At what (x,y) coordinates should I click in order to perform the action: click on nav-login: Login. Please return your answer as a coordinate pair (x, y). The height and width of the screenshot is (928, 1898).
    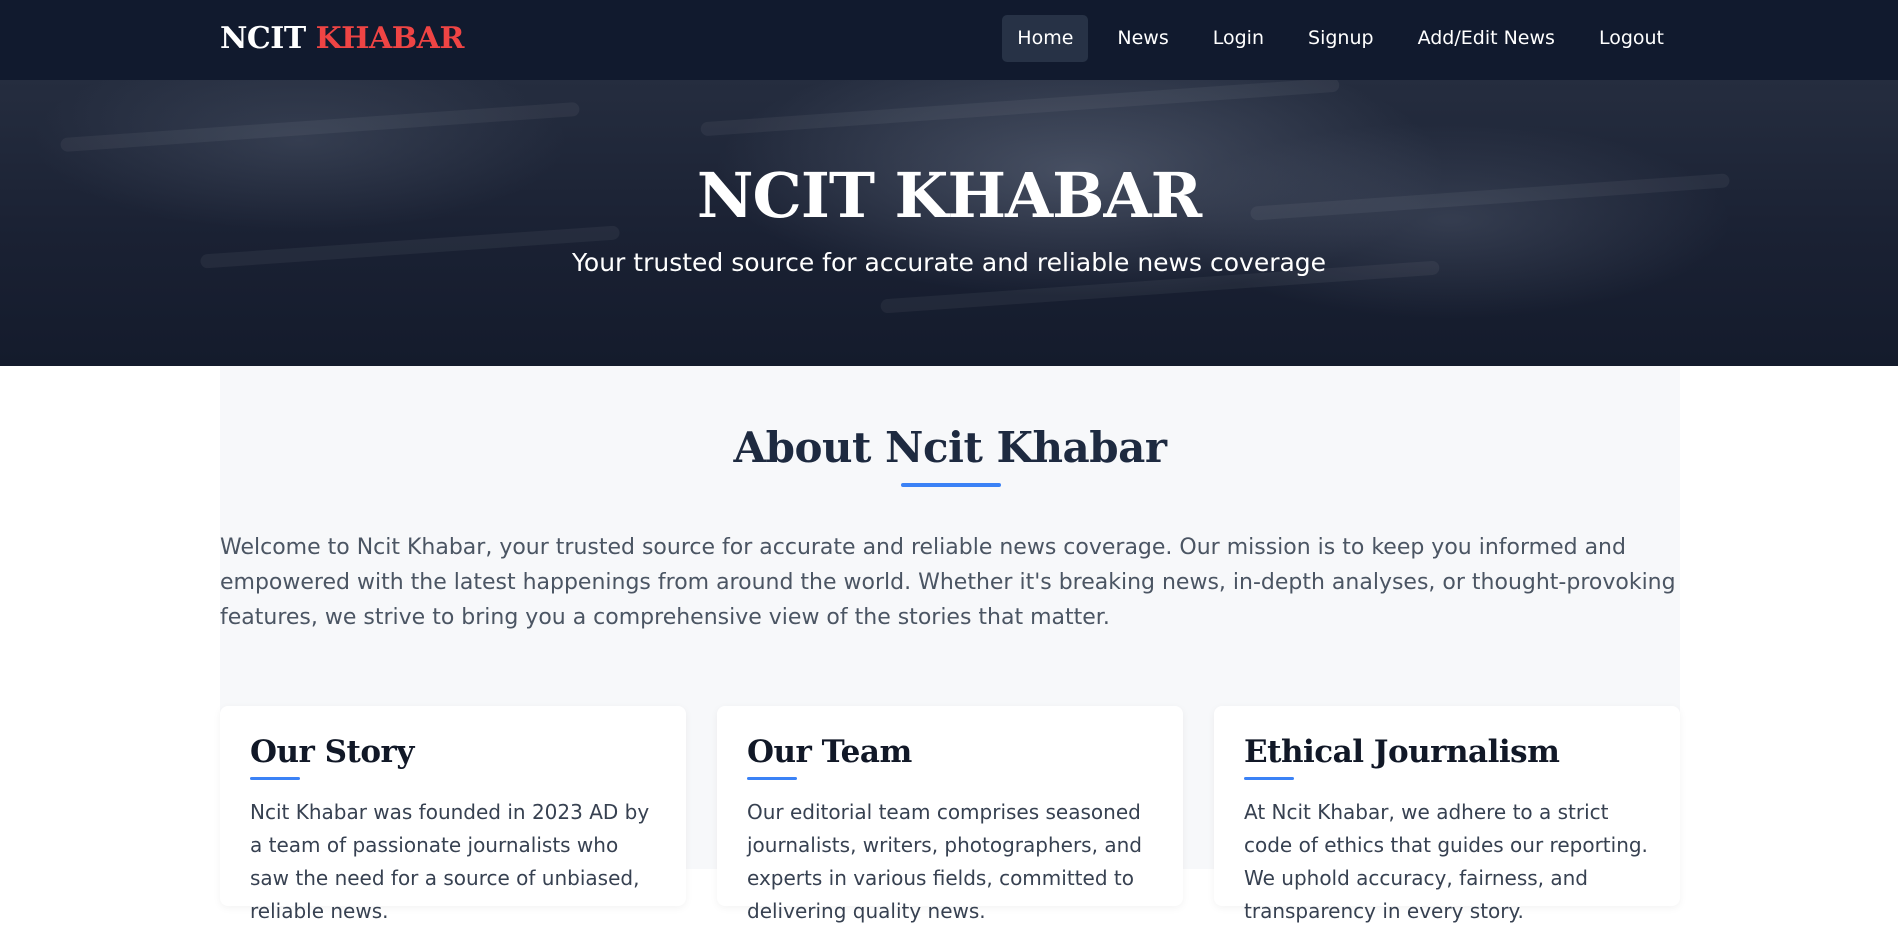
    Looking at the image, I should click on (1238, 38).